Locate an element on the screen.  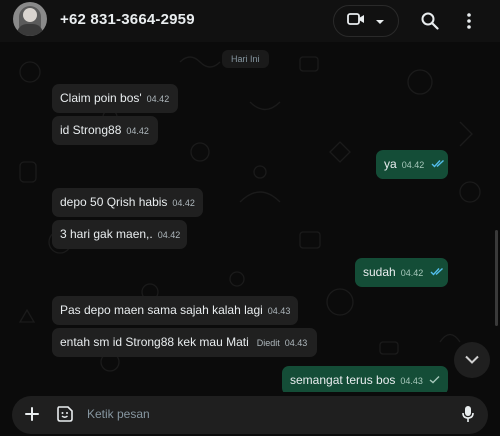
message-bubble: 3 hari gak maen,. 04.42 is located at coordinates (119, 234).